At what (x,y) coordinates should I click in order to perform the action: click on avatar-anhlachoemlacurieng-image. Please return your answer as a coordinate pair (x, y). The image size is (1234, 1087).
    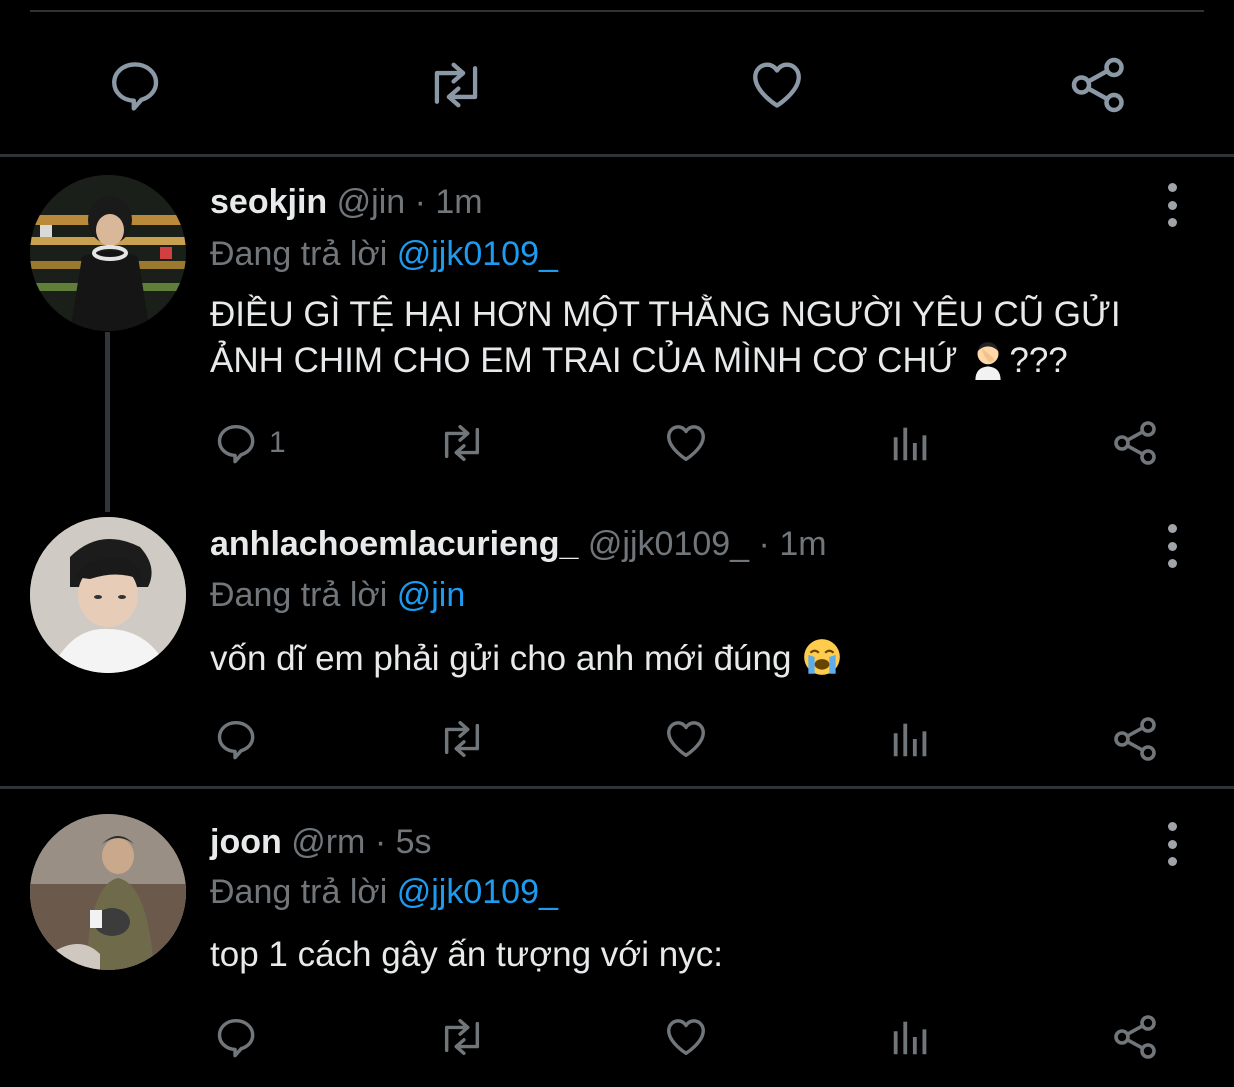
    Looking at the image, I should click on (108, 595).